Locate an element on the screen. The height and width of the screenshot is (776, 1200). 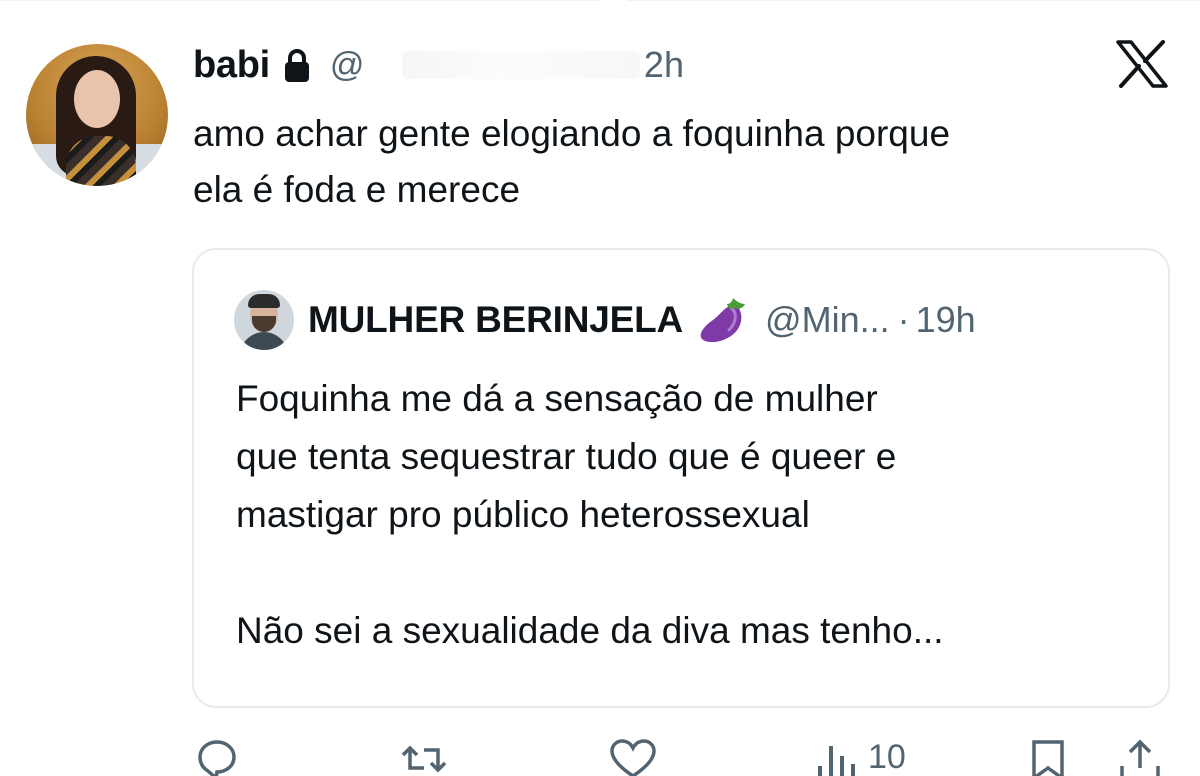
quote-author-avatar is located at coordinates (264, 320).